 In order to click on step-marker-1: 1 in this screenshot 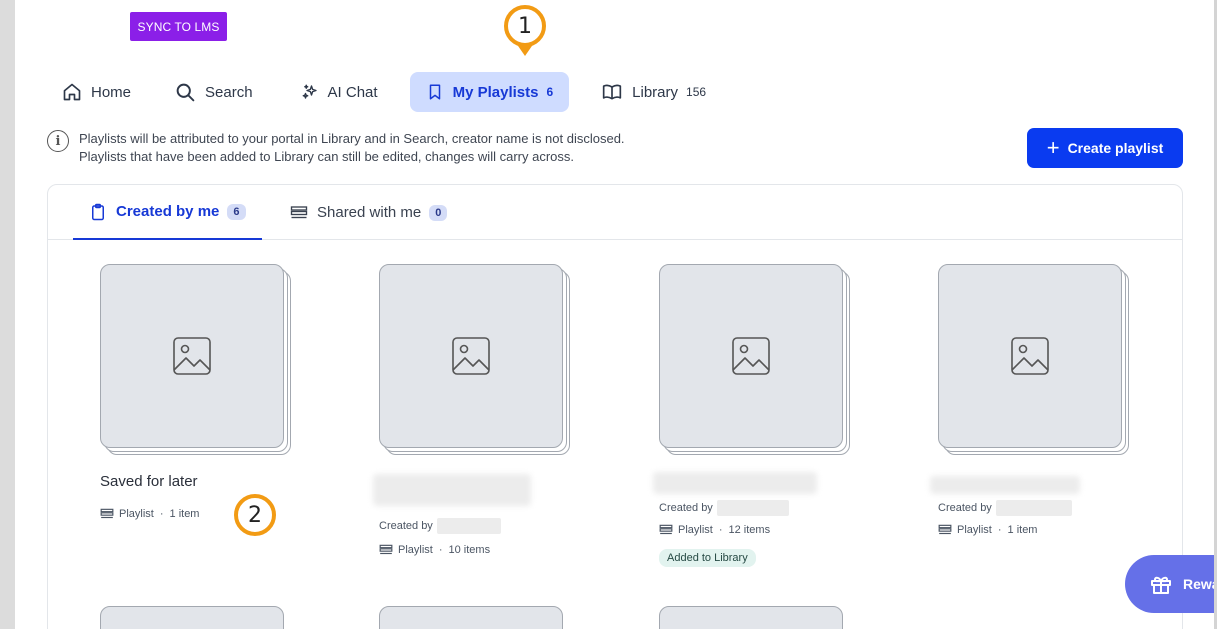, I will do `click(525, 30)`.